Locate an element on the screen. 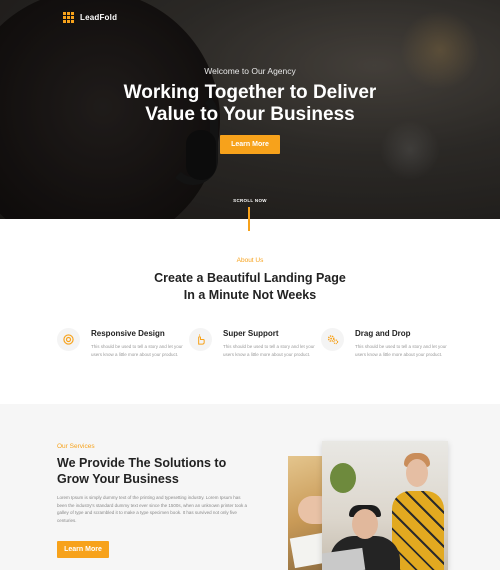 This screenshot has width=500, height=570. hero-subtitle: Welcome to Our Agency is located at coordinates (250, 71).